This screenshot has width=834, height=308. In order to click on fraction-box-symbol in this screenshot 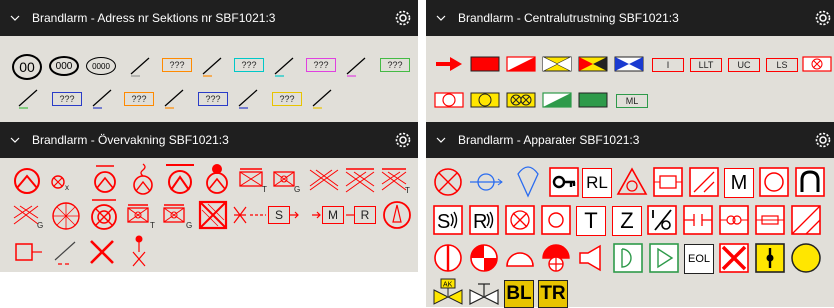, I will do `click(662, 220)`.